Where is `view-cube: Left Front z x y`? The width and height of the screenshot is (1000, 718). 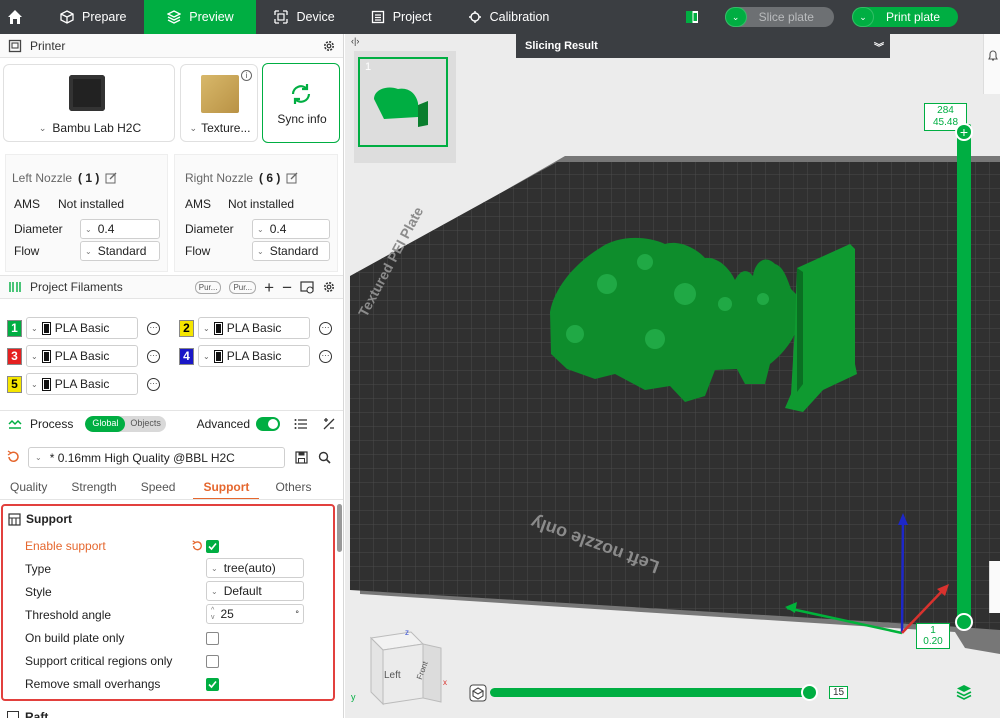
view-cube: Left Front z x y is located at coordinates (400, 668).